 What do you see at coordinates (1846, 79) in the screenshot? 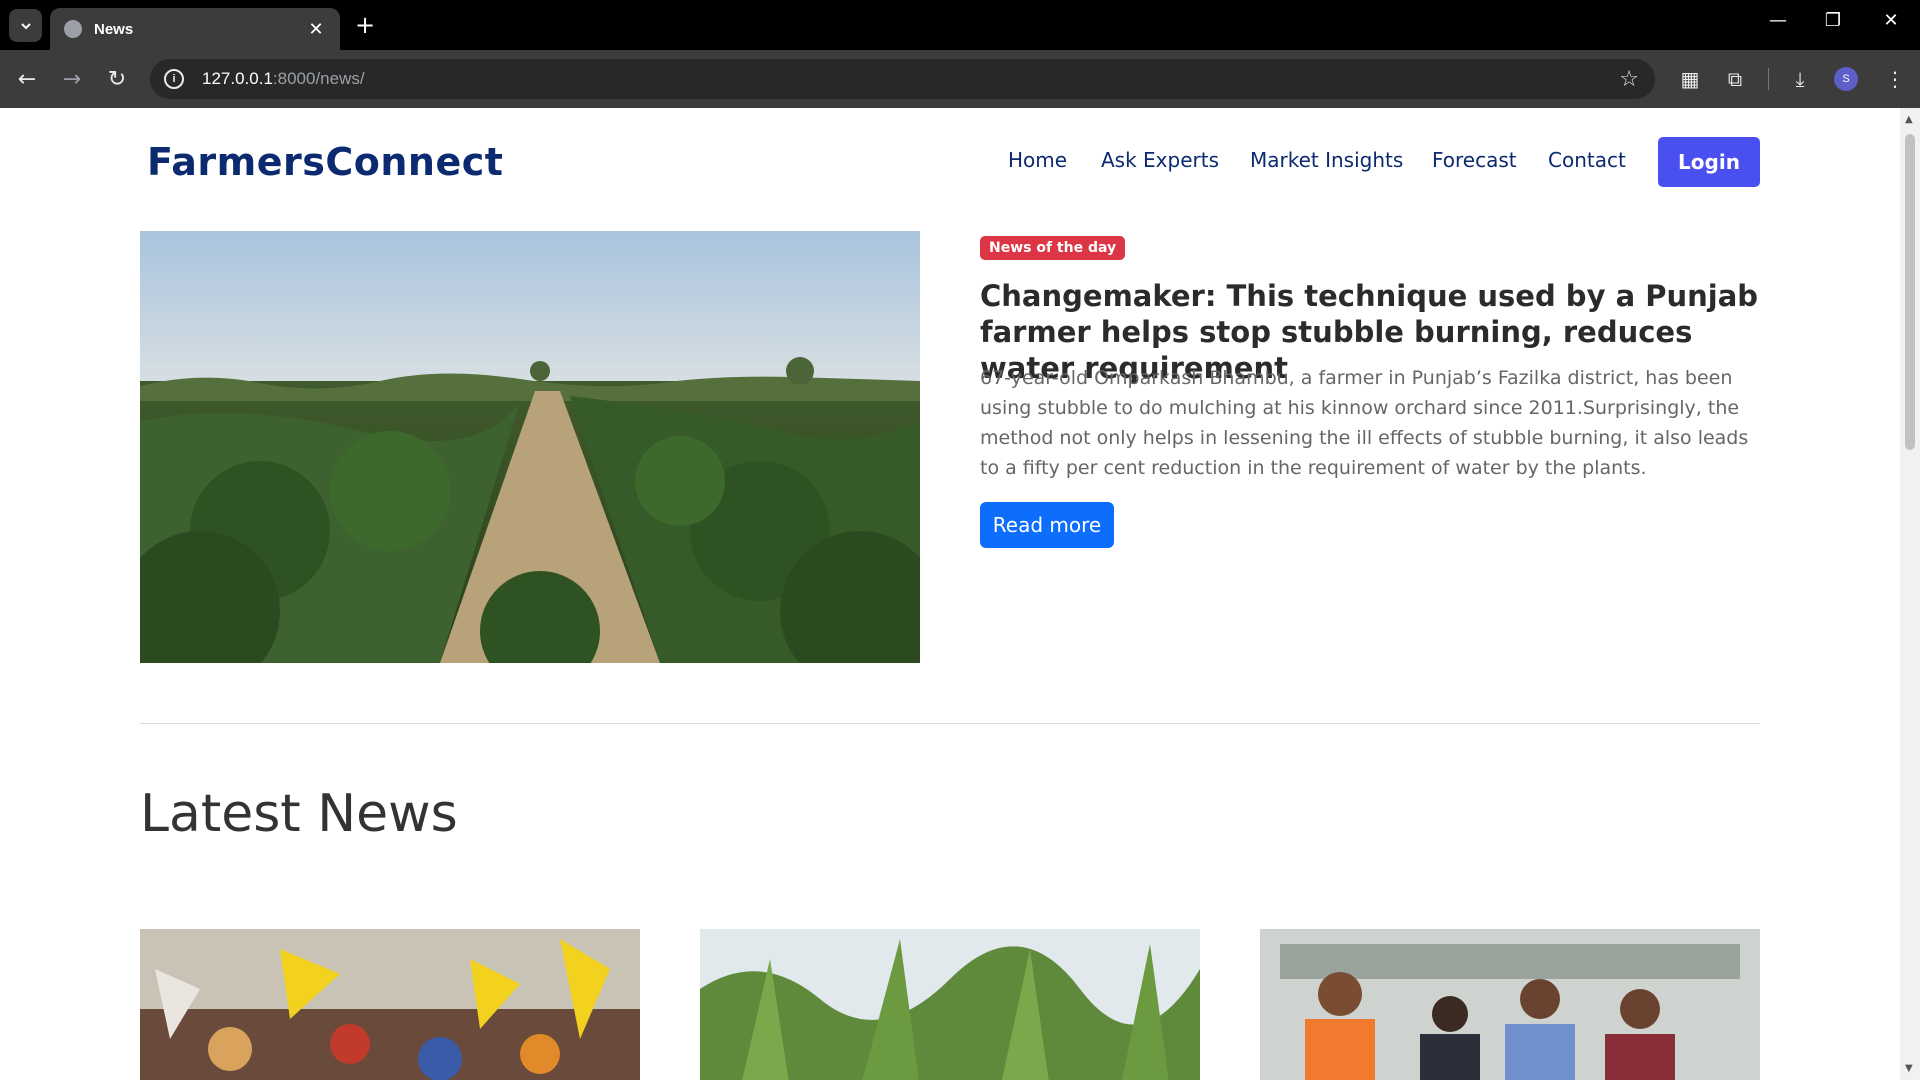
I see `profile-avatar: S` at bounding box center [1846, 79].